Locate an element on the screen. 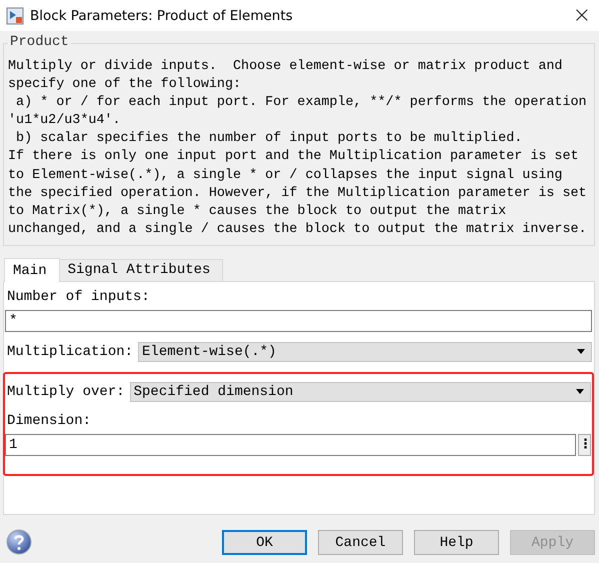 Image resolution: width=599 pixels, height=563 pixels. help-icon is located at coordinates (19, 542).